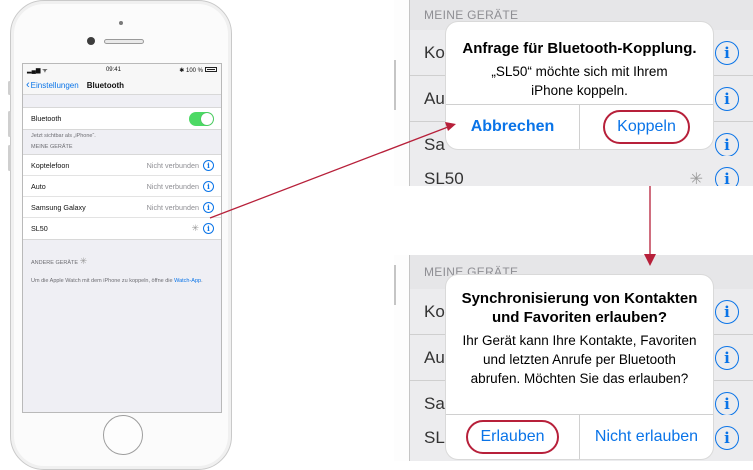  Describe the element at coordinates (471, 15) in the screenshot. I see `section-header: MEINE GERÄTE` at that location.